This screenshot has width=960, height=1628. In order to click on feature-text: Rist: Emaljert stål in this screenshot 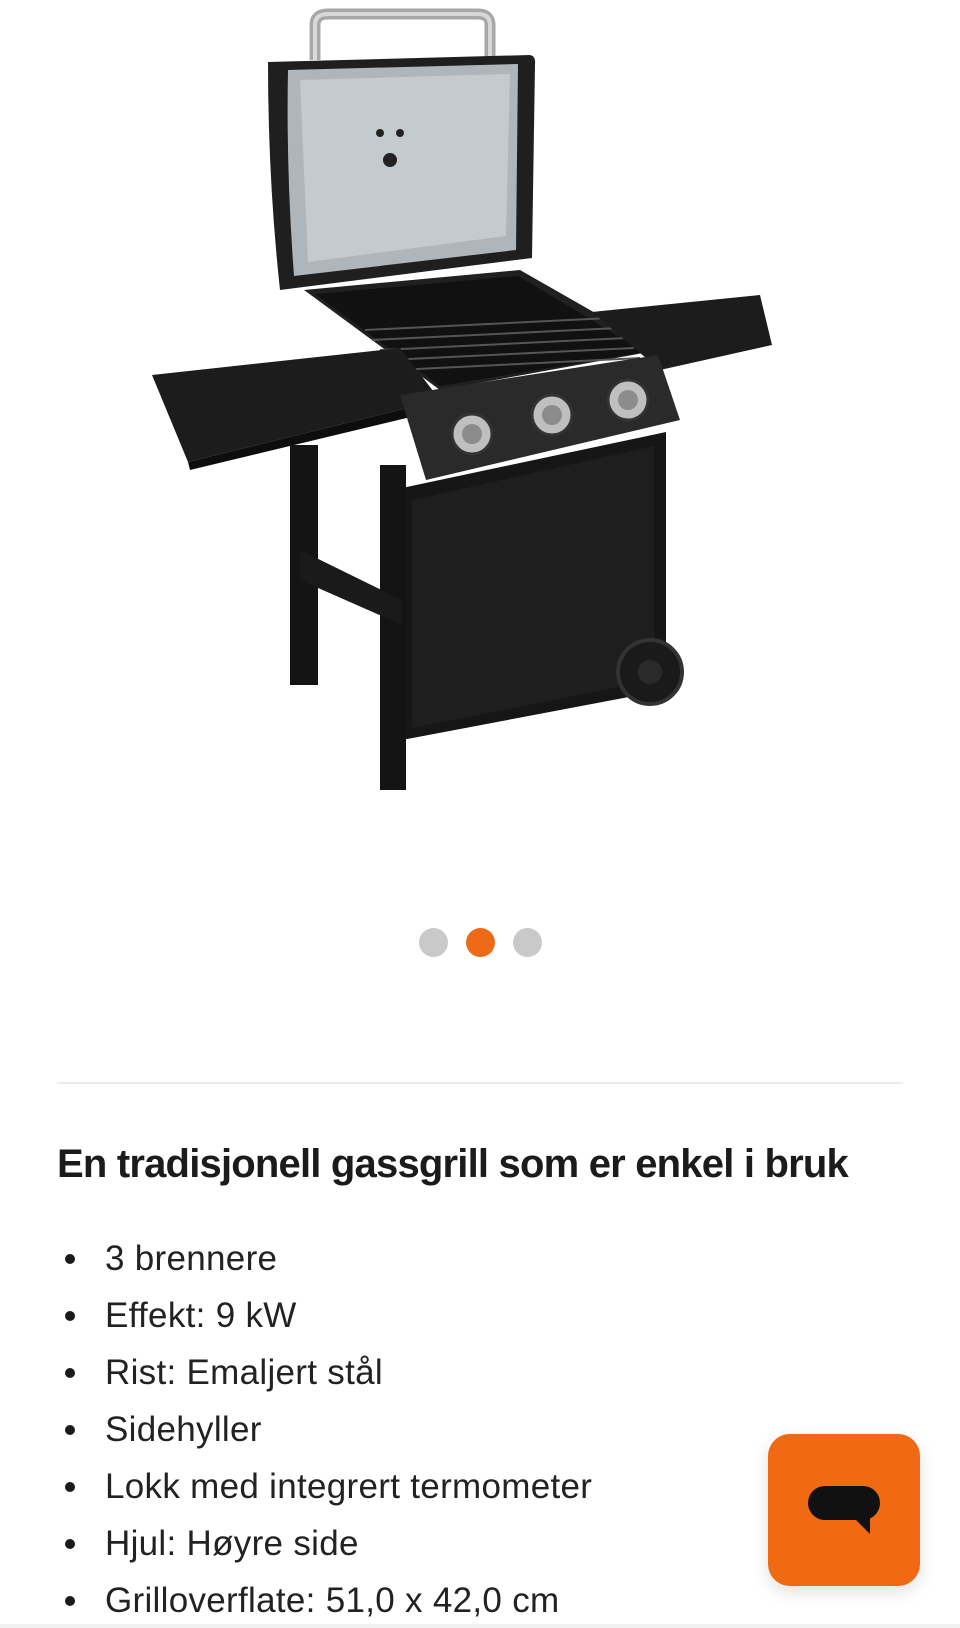, I will do `click(244, 1372)`.